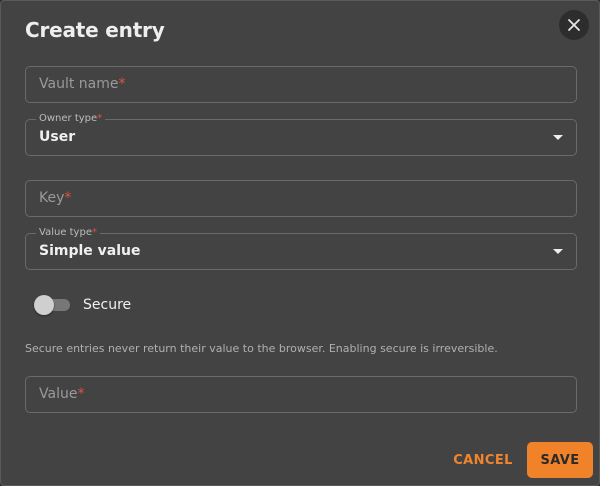  I want to click on close-icon, so click(574, 25).